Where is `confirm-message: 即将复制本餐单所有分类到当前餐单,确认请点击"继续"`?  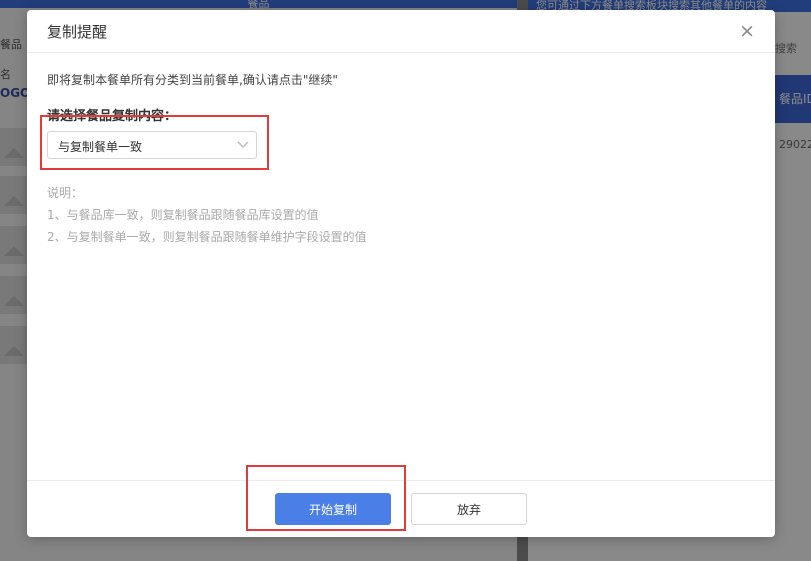 confirm-message: 即将复制本餐单所有分类到当前餐单,确认请点击"继续" is located at coordinates (192, 80).